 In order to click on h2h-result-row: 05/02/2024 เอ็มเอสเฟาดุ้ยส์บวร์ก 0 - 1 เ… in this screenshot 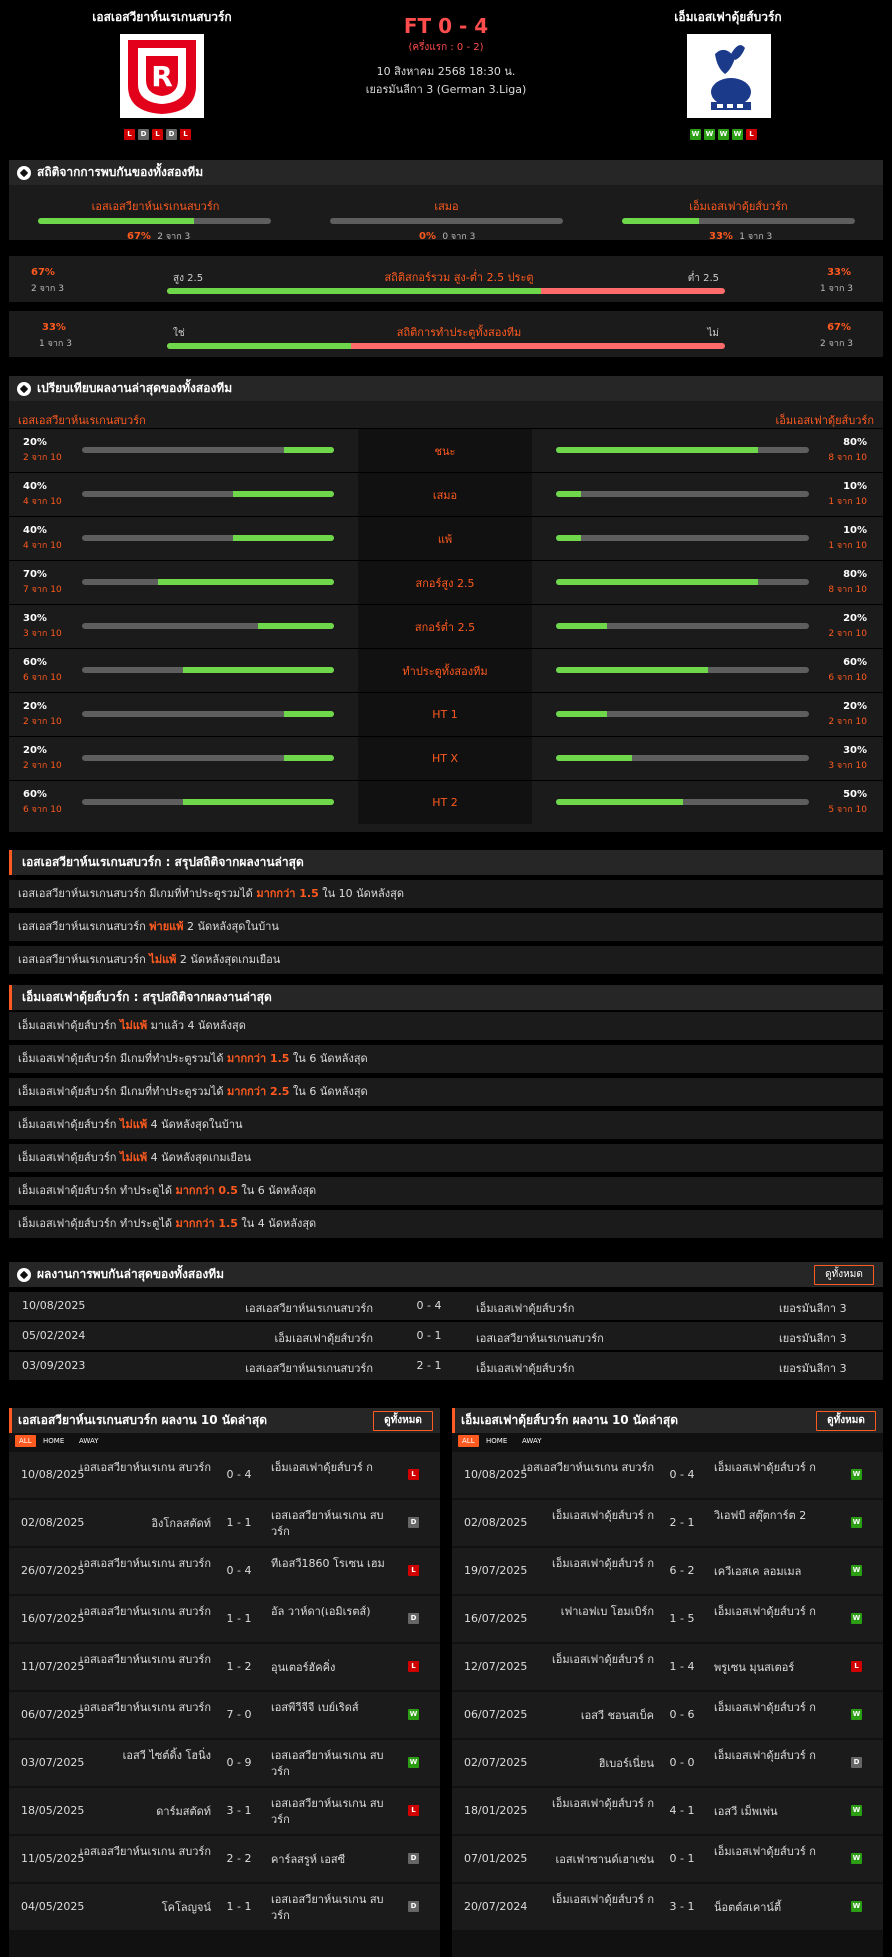, I will do `click(446, 1336)`.